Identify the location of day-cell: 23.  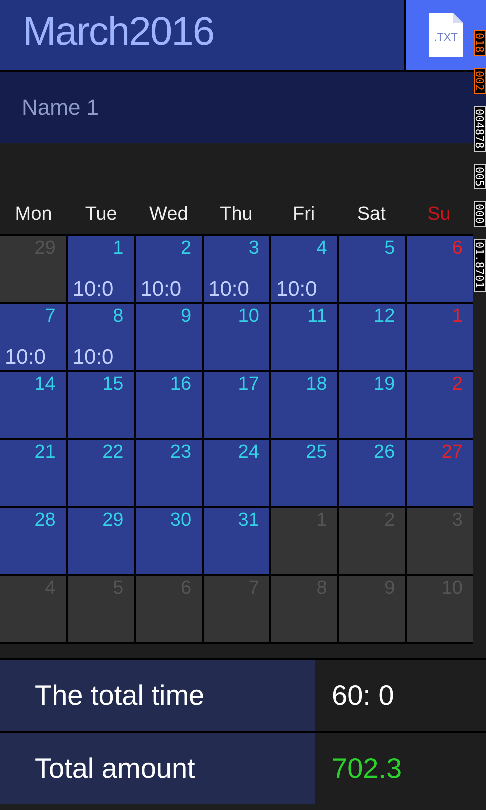
(169, 473).